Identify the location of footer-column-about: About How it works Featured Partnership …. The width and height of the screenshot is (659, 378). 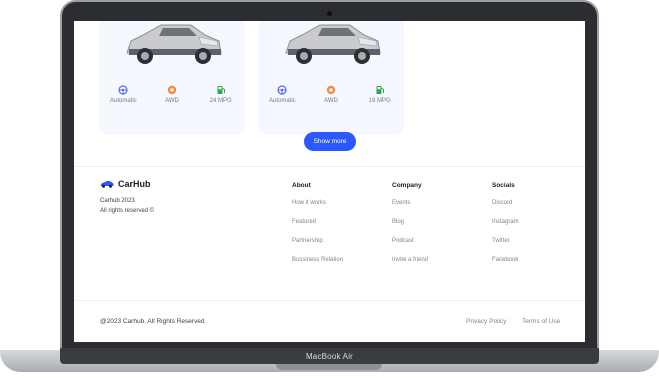
(317, 229).